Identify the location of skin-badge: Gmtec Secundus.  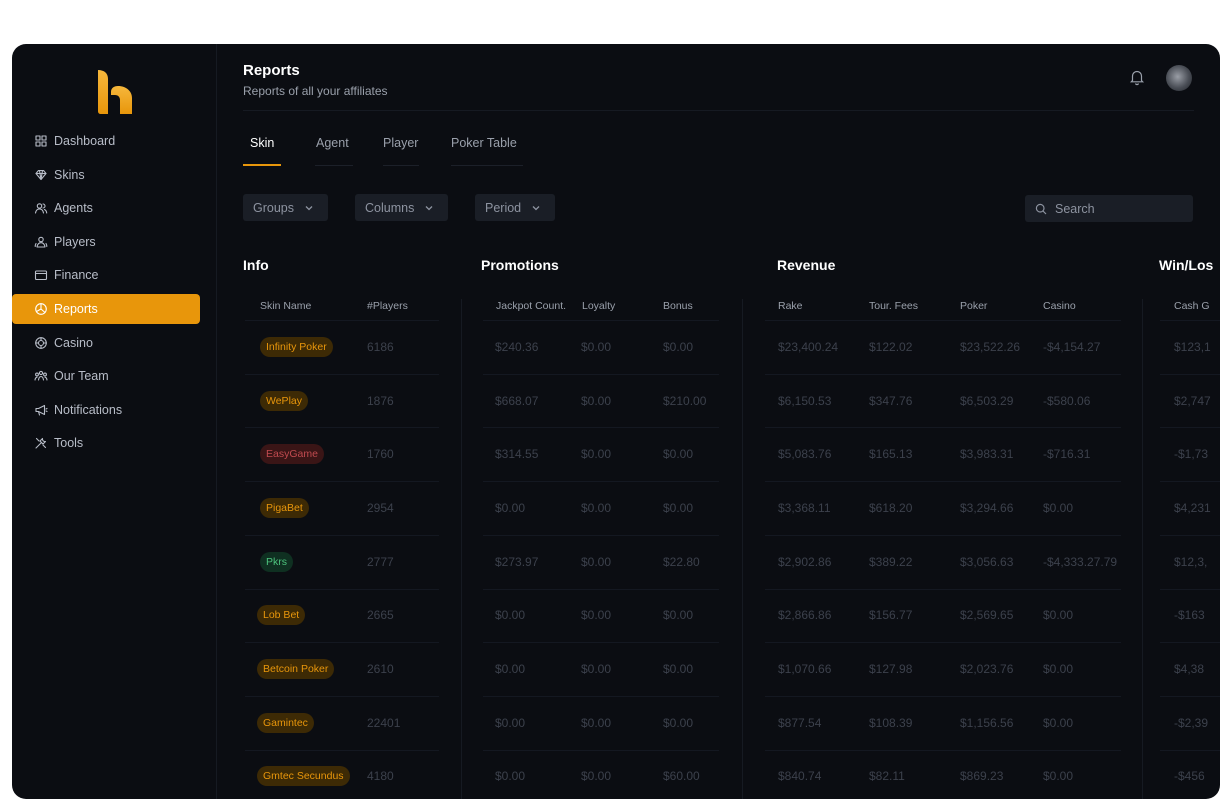
(303, 776).